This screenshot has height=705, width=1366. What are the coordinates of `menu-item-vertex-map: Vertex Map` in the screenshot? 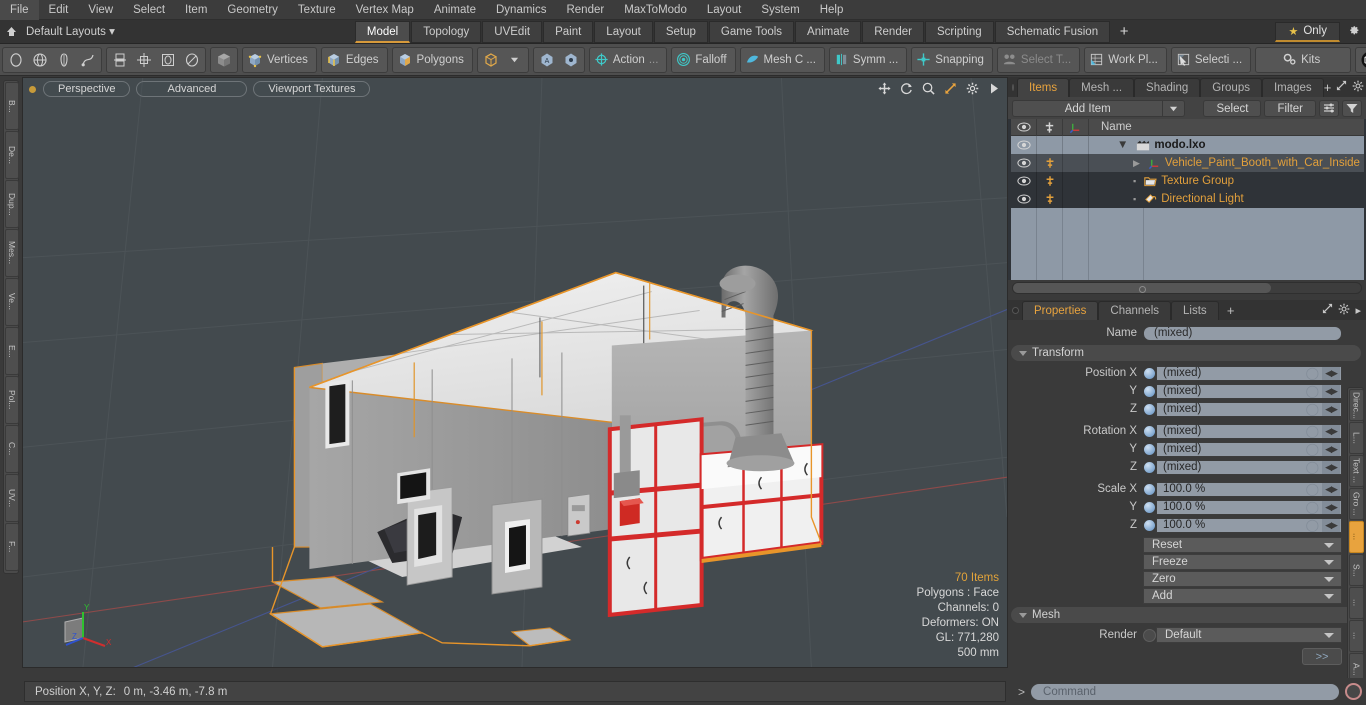 It's located at (385, 10).